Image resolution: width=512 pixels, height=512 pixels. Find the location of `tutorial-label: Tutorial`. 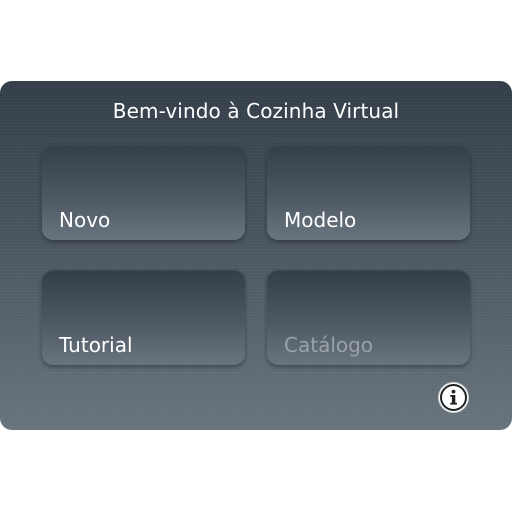

tutorial-label: Tutorial is located at coordinates (96, 345).